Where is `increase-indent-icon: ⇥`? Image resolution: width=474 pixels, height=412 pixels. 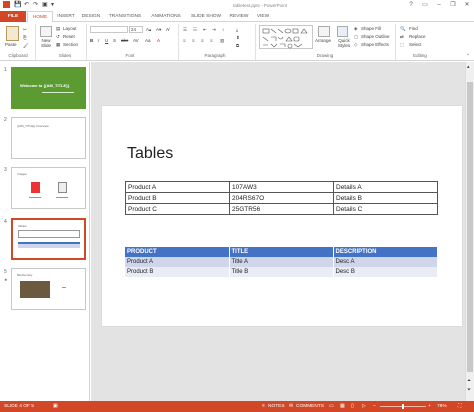 increase-indent-icon: ⇥ is located at coordinates (214, 30).